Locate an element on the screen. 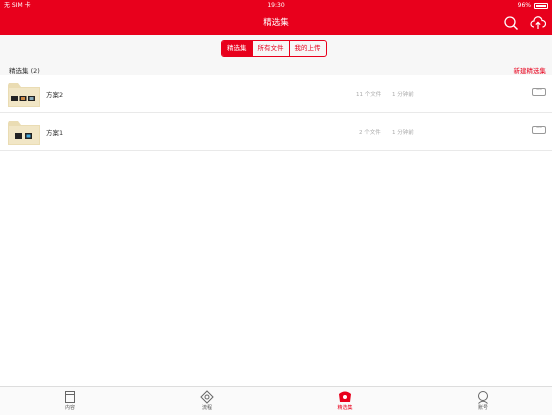  segment-featured: 精选集 is located at coordinates (237, 48).